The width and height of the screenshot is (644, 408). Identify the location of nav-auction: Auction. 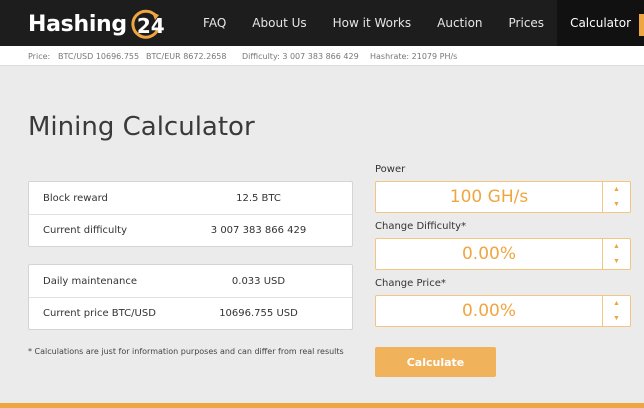
(459, 23).